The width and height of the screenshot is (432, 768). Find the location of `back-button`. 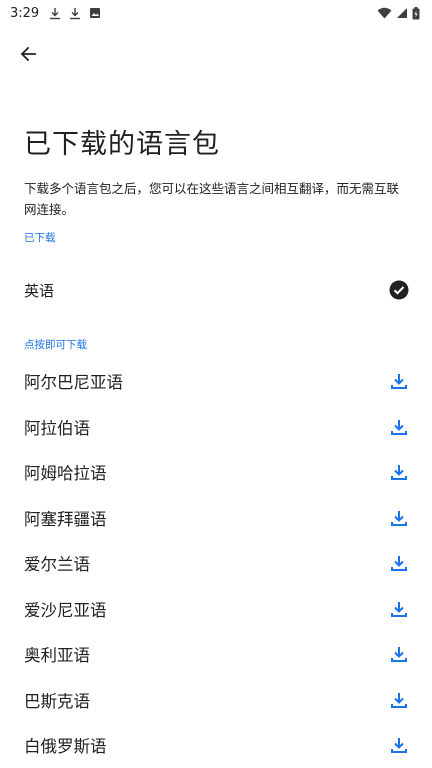

back-button is located at coordinates (28, 54).